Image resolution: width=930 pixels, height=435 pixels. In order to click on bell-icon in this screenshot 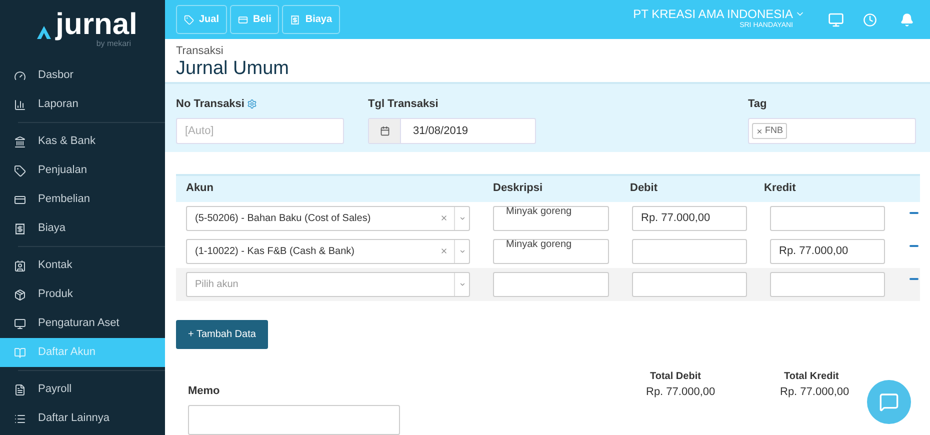, I will do `click(907, 19)`.